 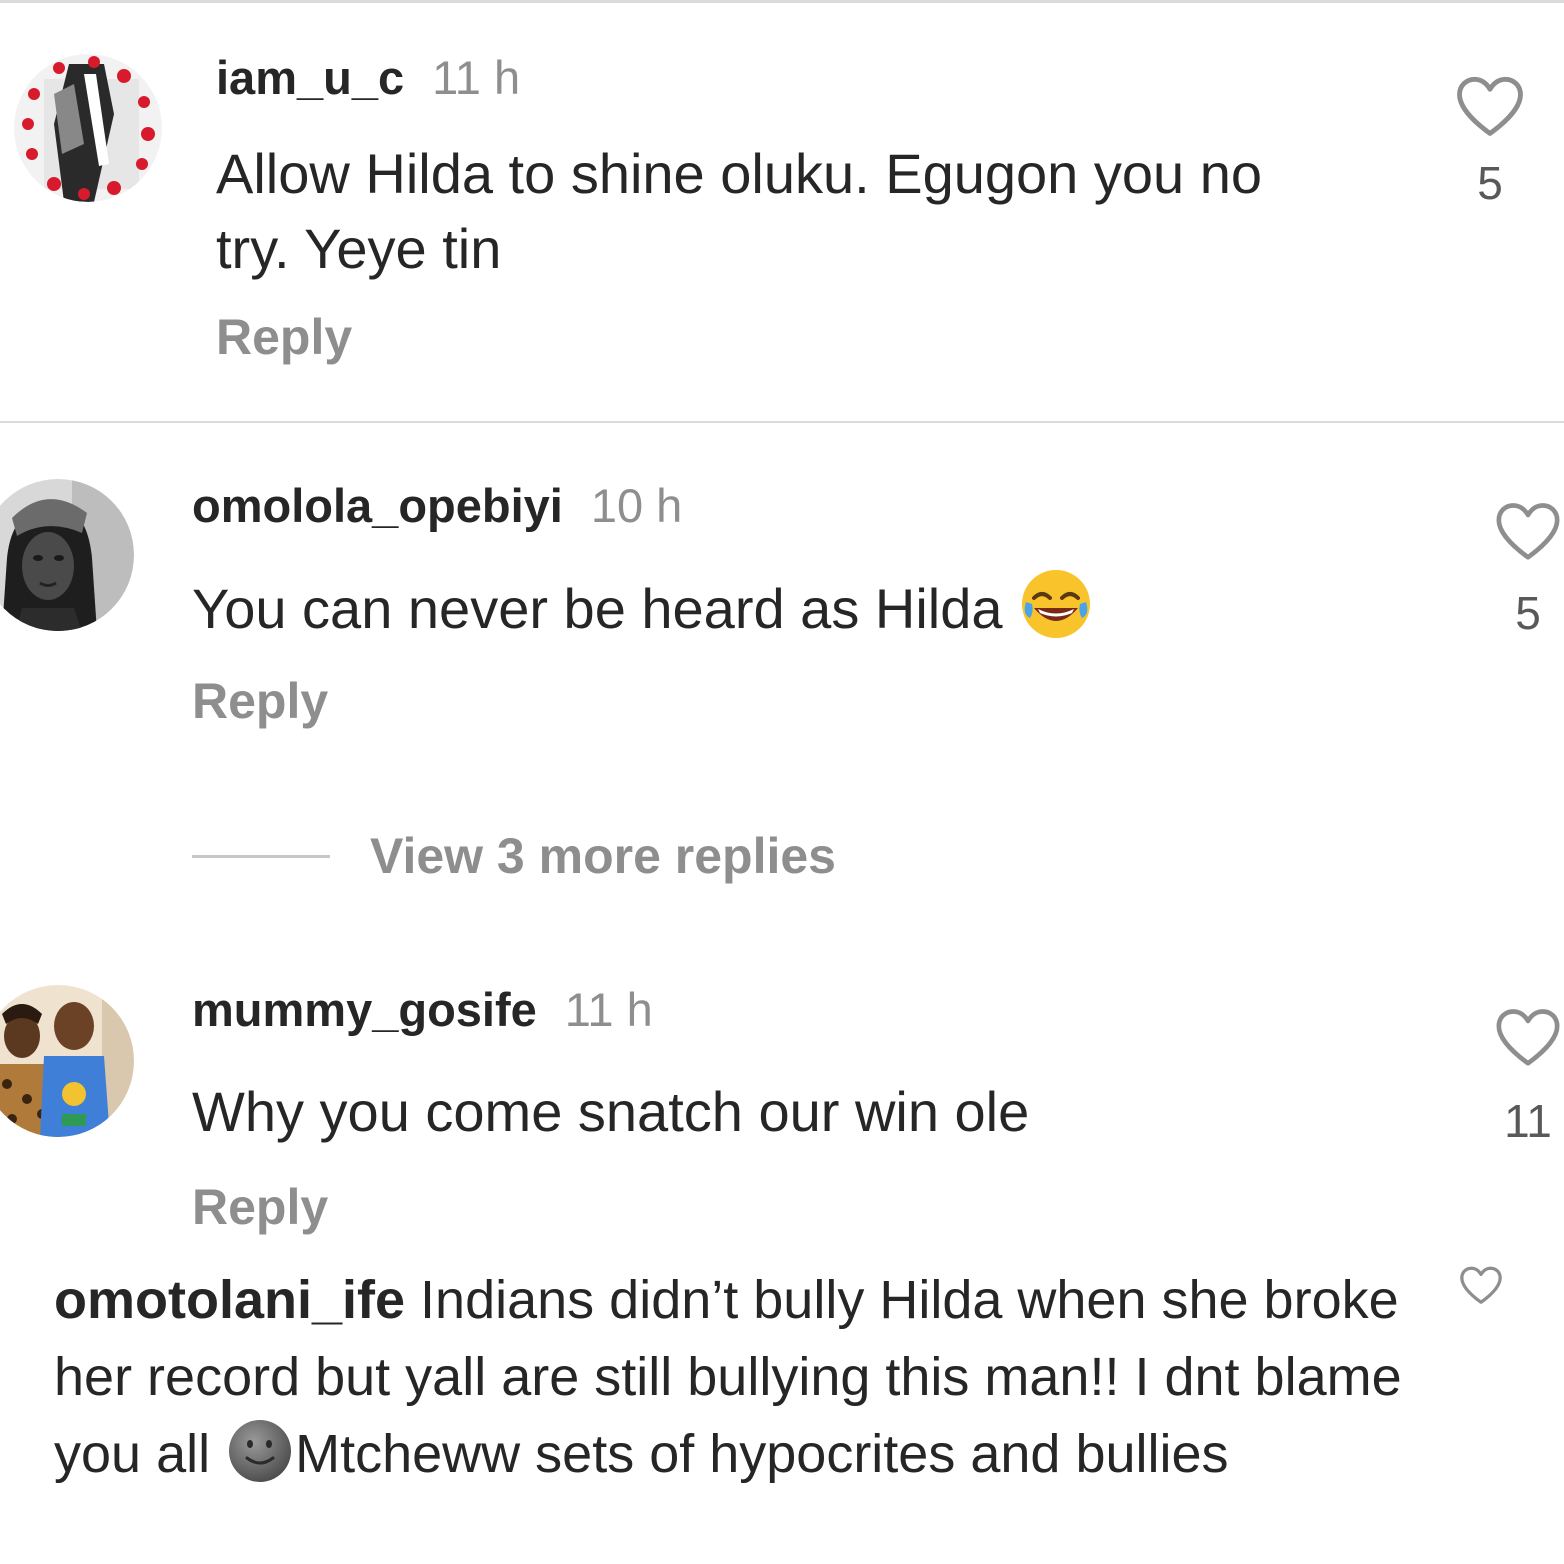 What do you see at coordinates (377, 505) in the screenshot?
I see `comment-username: omolola_opebiyi` at bounding box center [377, 505].